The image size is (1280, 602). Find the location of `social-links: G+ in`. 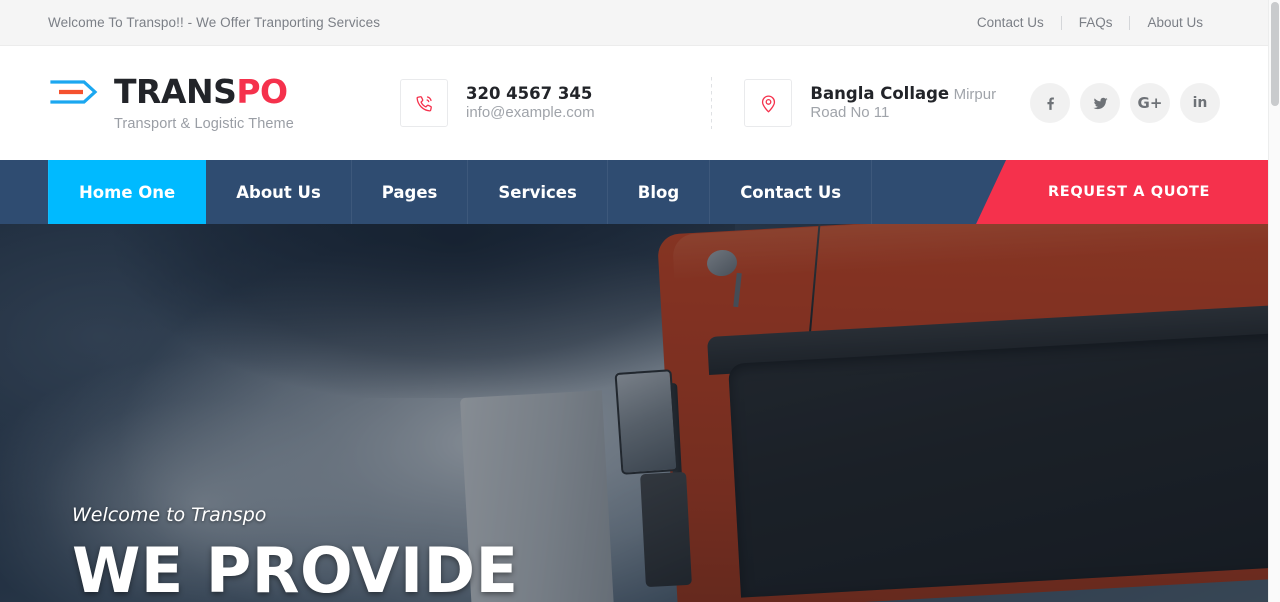

social-links: G+ in is located at coordinates (1125, 103).